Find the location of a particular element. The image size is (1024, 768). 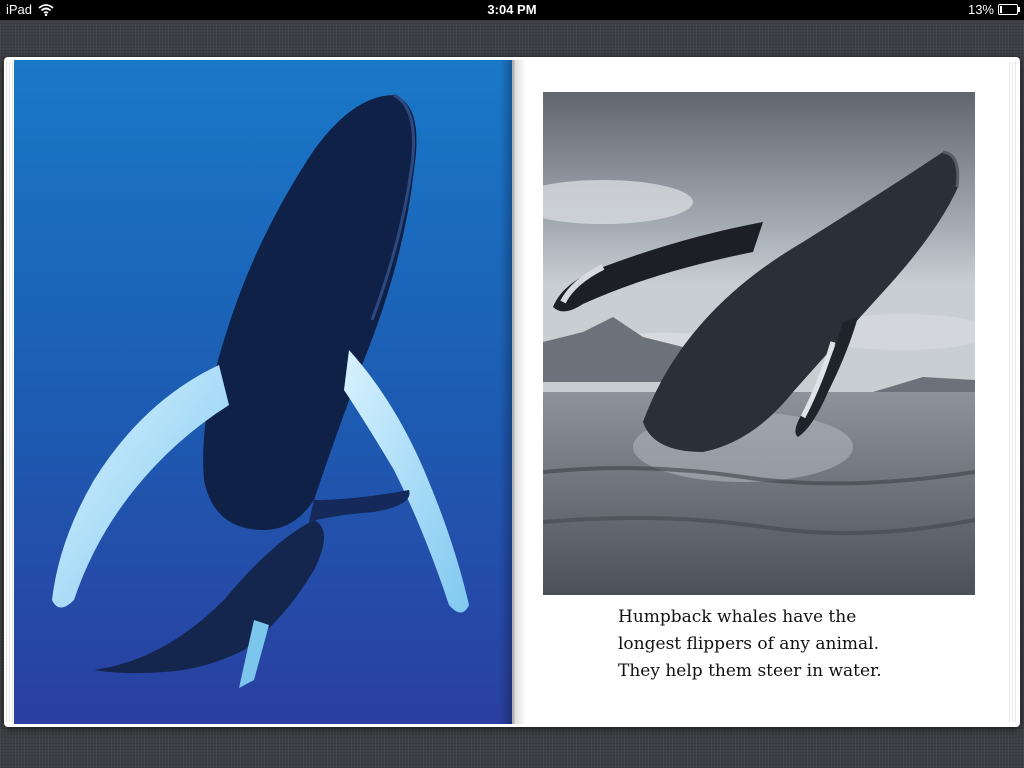

caption-line: longest flippers of any animal. is located at coordinates (749, 644).